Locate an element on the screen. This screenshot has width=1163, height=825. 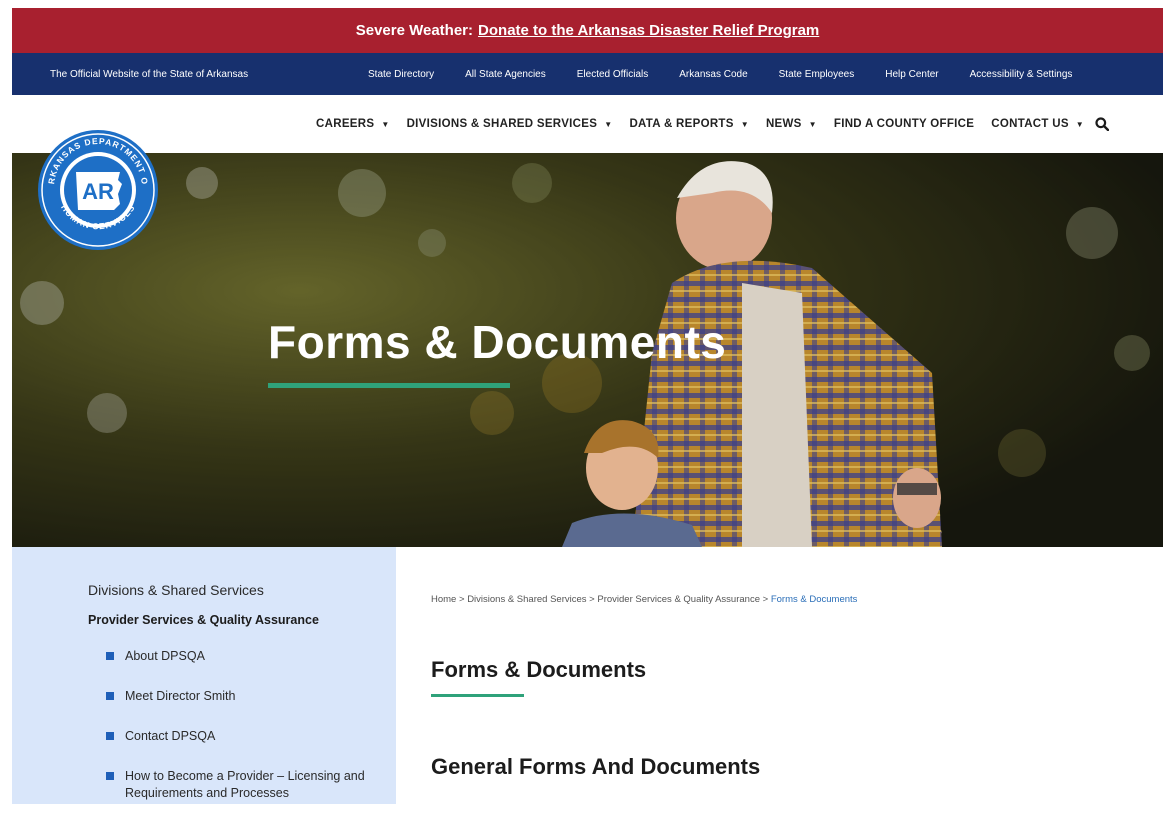
section-title: General Forms And Documents is located at coordinates (596, 766).